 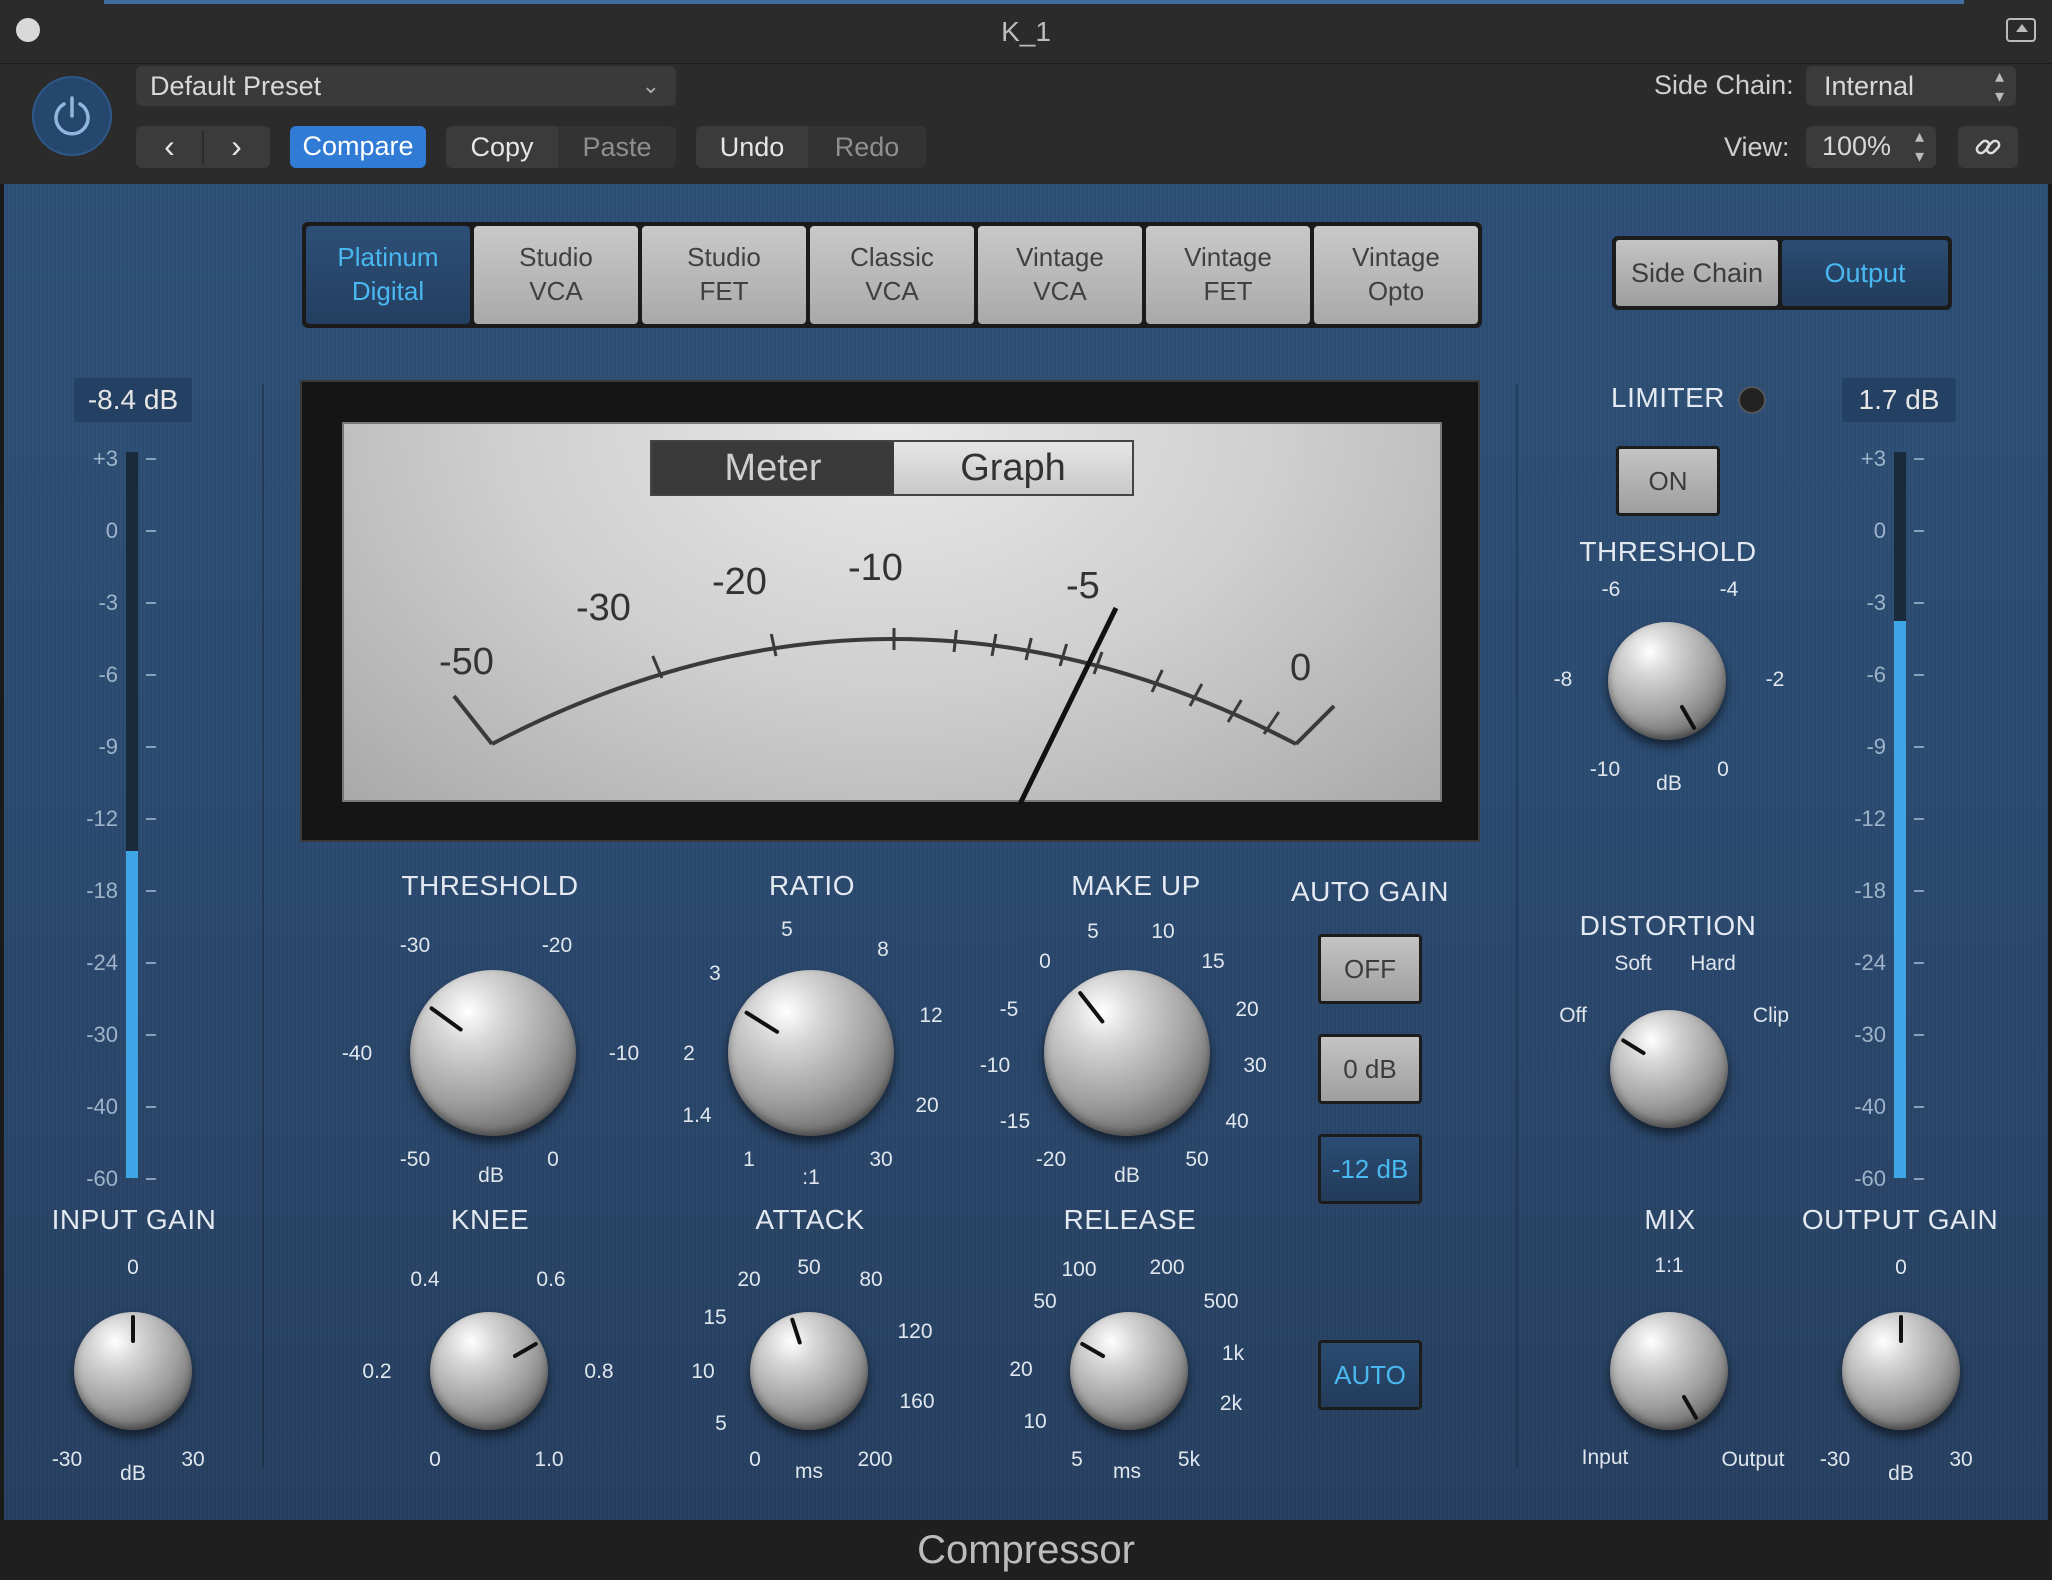 What do you see at coordinates (72, 116) in the screenshot?
I see `power-button` at bounding box center [72, 116].